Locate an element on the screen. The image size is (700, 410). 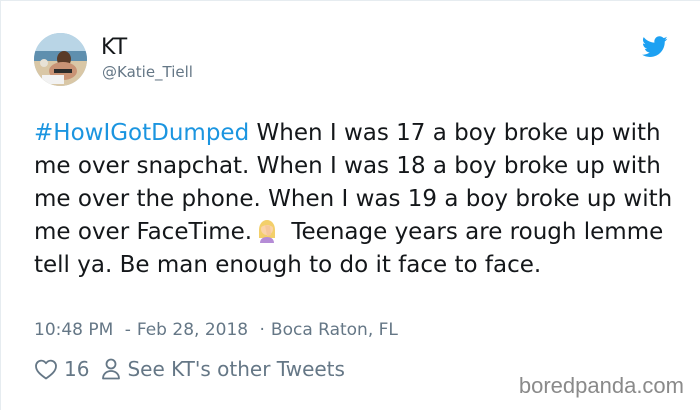
tweet-metadata: 10:48 PM - Feb 28, 2018 · Boca Raton, FL is located at coordinates (216, 330).